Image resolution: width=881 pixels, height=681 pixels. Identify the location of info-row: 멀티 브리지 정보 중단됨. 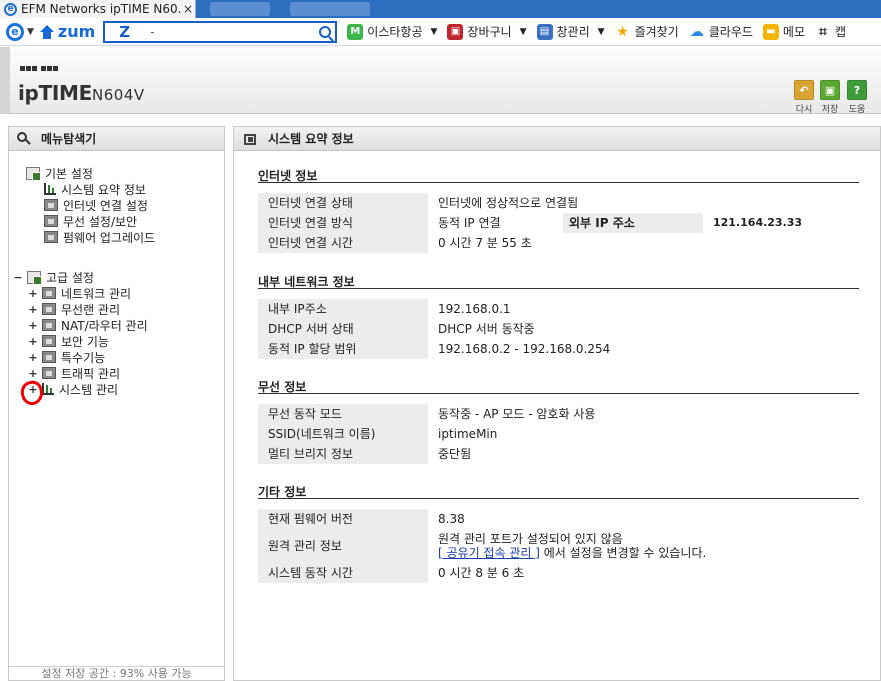
(558, 453).